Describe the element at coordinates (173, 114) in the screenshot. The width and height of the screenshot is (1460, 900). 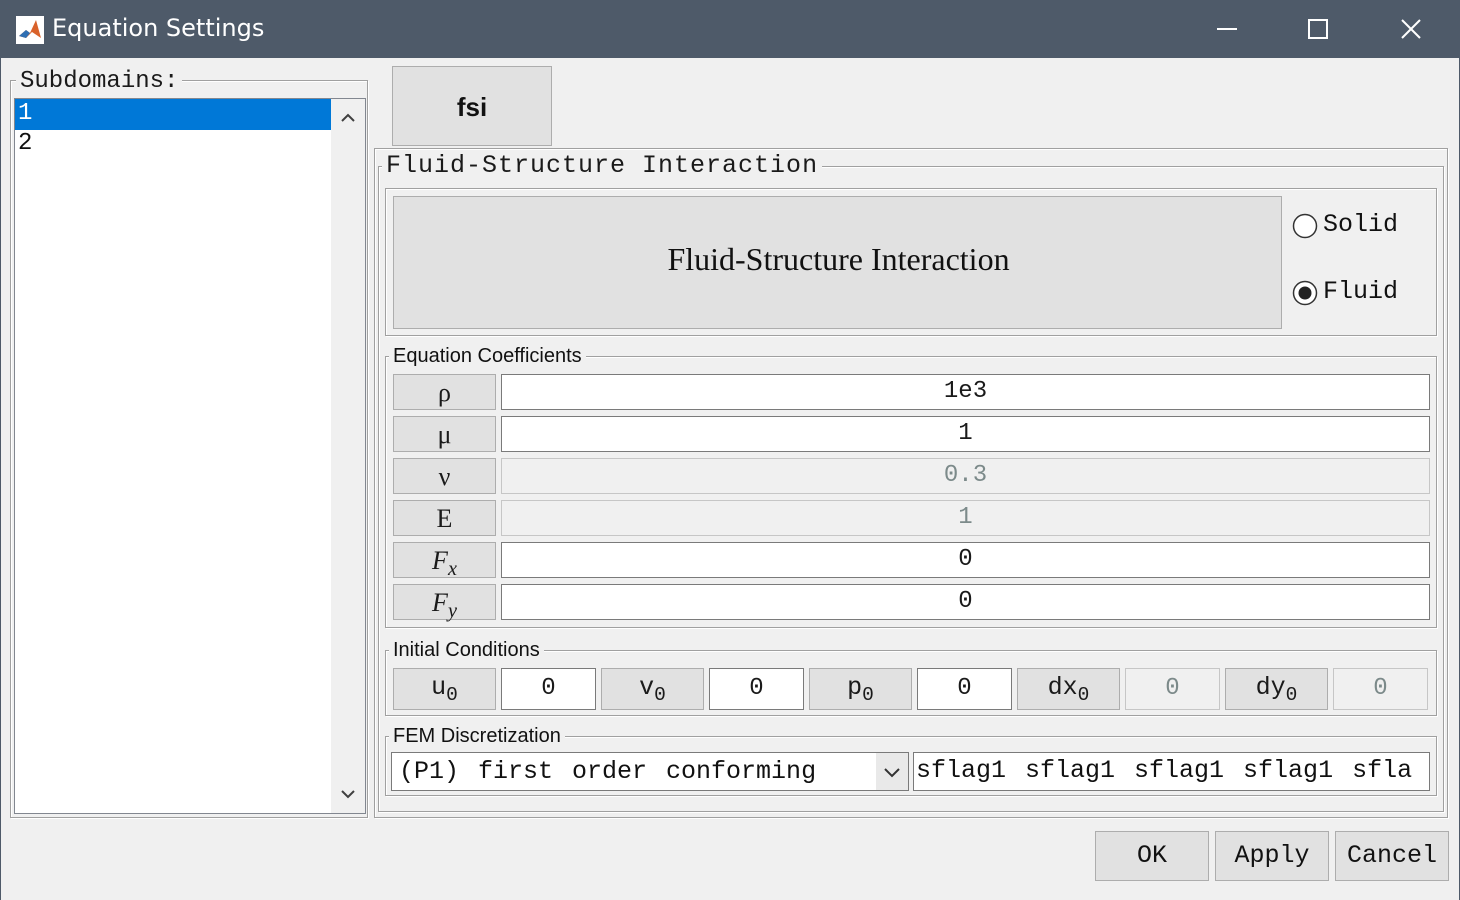
I see `list-item: 1` at that location.